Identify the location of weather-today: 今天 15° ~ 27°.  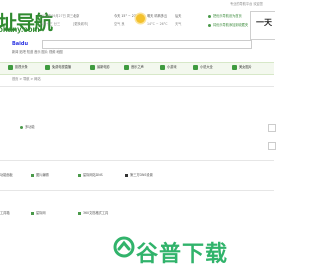
(126, 16).